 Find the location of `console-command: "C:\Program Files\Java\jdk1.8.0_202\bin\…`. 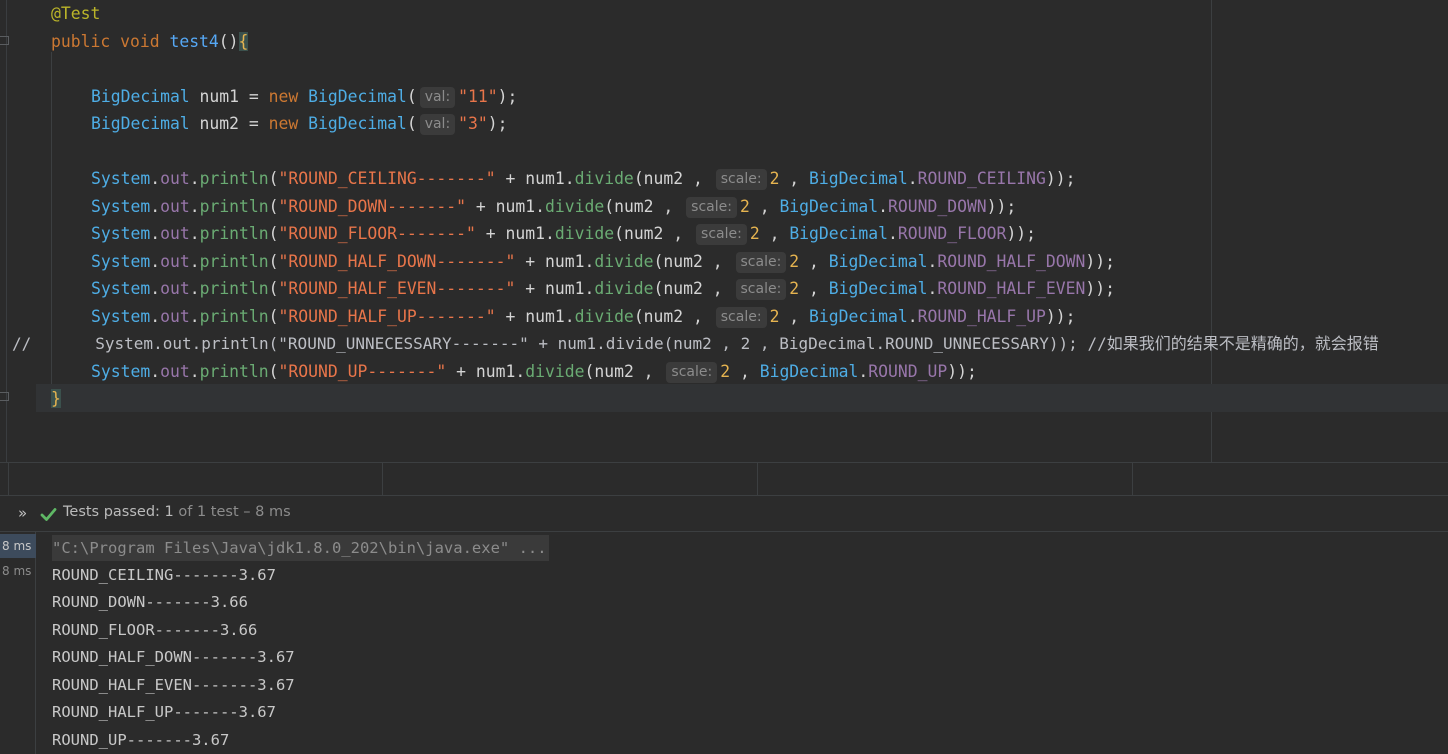

console-command: "C:\Program Files\Java\jdk1.8.0_202\bin\… is located at coordinates (300, 548).